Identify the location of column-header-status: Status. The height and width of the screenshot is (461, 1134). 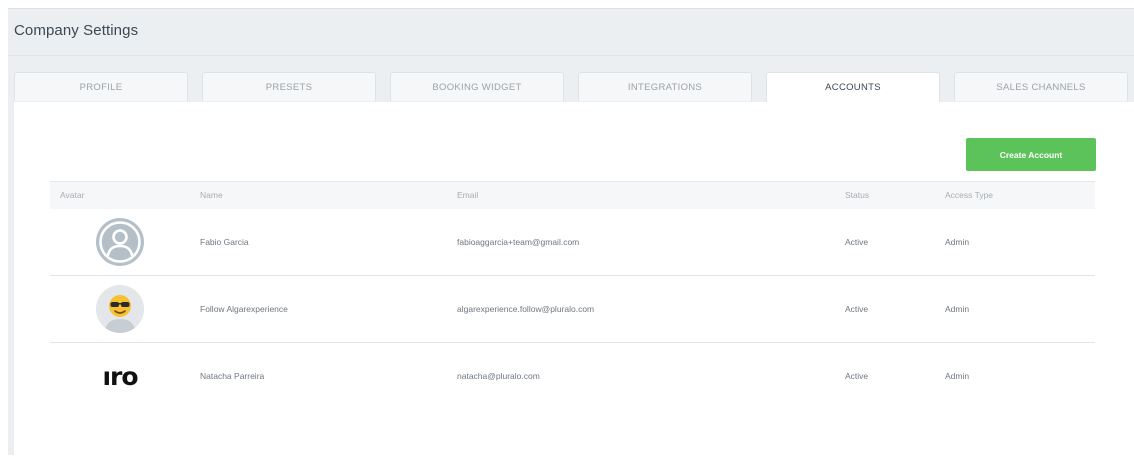
(857, 195).